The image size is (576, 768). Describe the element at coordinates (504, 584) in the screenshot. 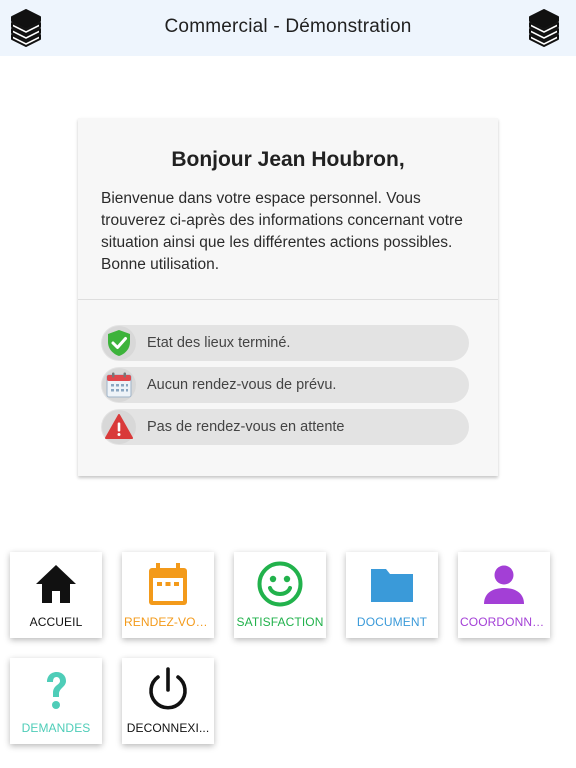

I see `person-icon` at that location.